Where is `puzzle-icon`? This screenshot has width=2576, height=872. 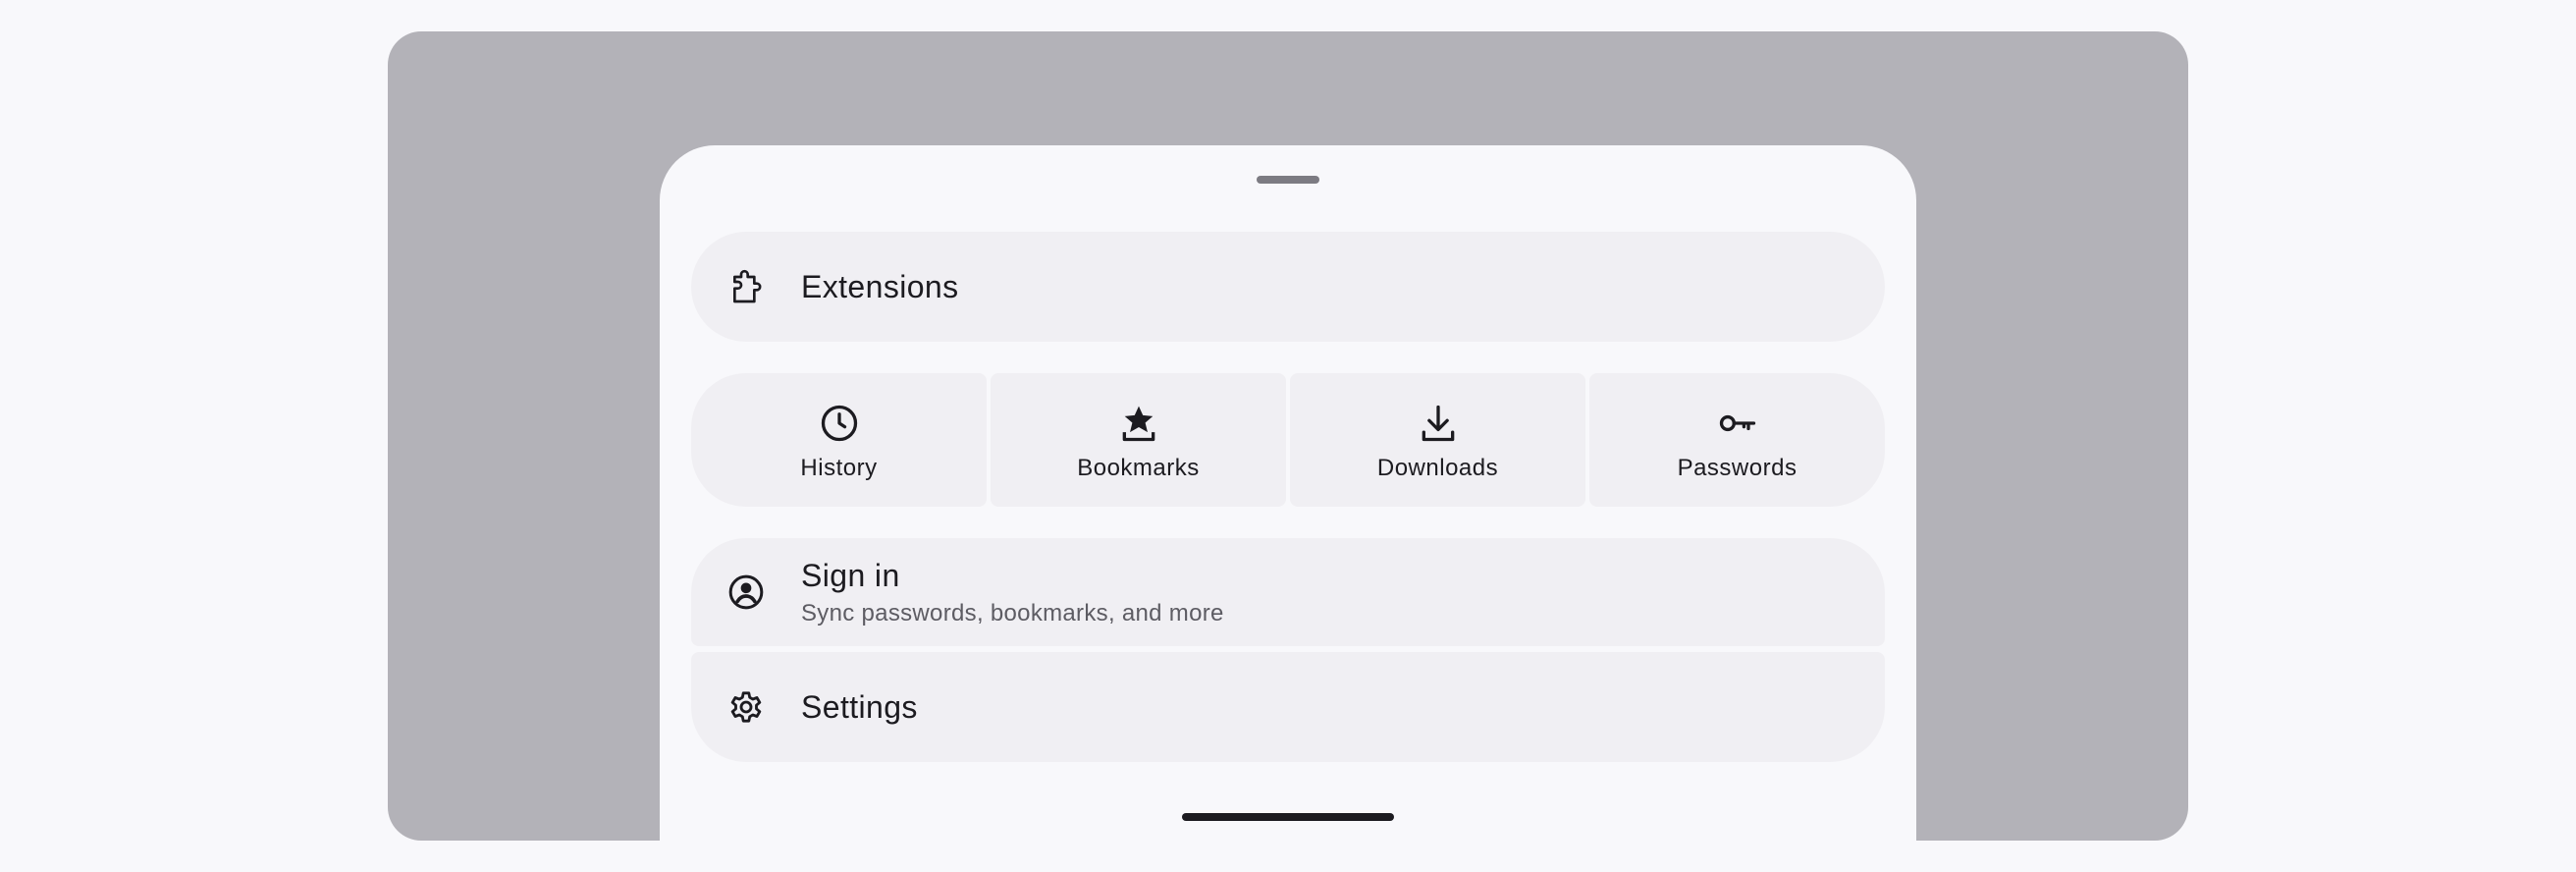 puzzle-icon is located at coordinates (746, 286).